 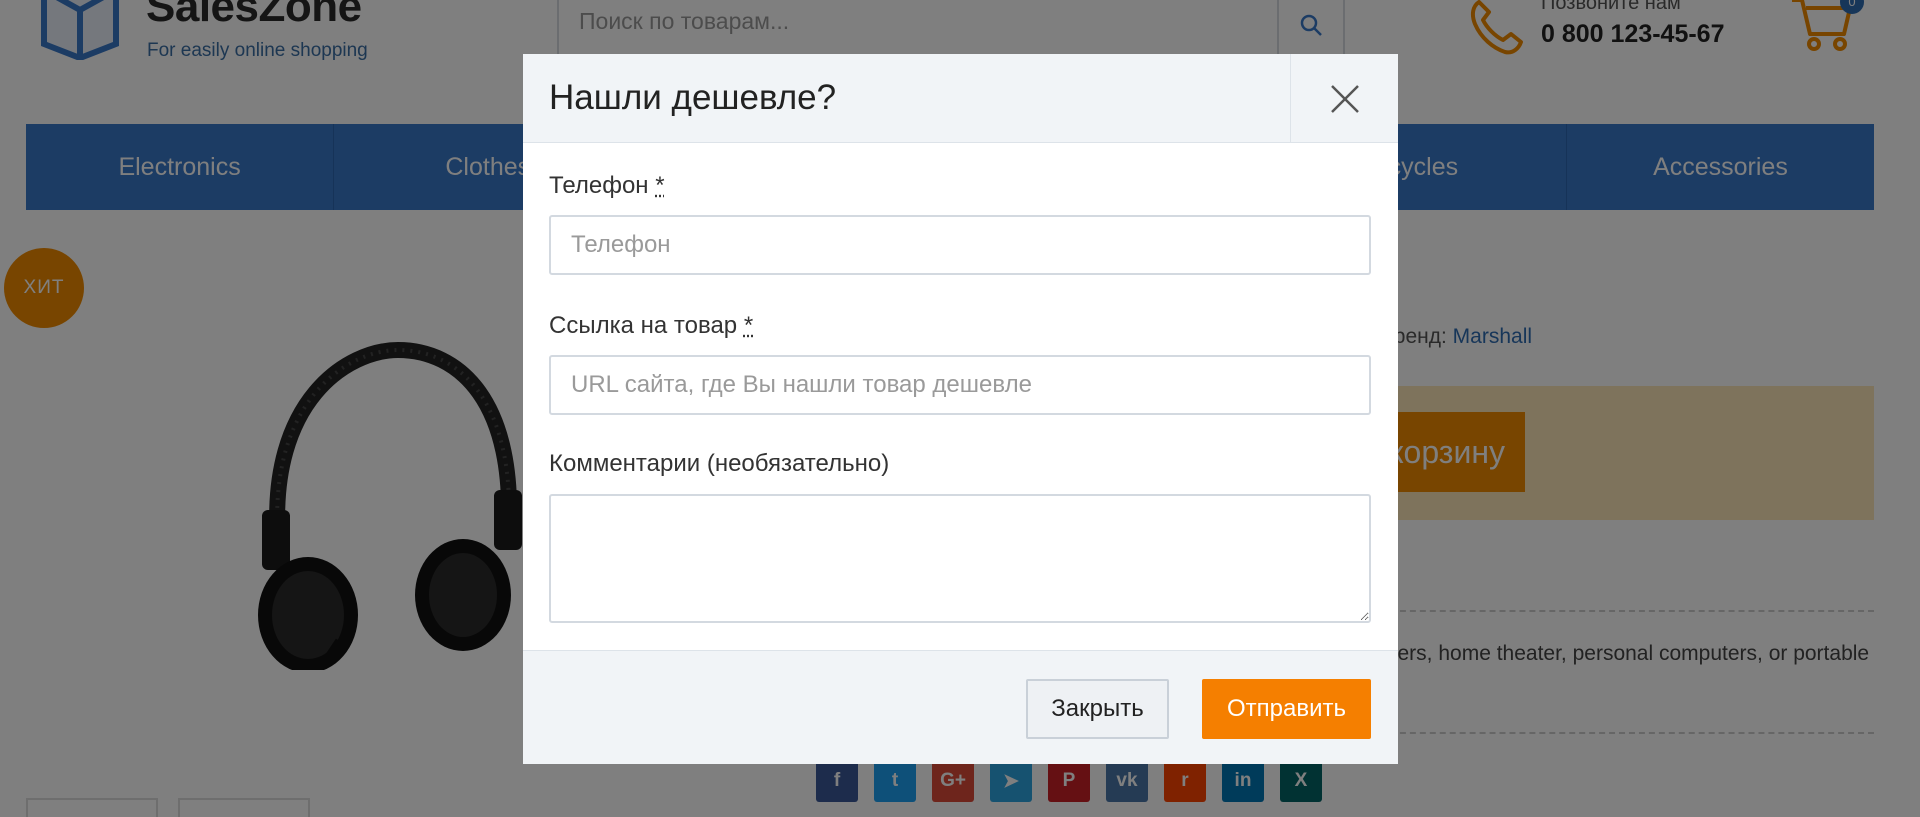 I want to click on phone-field-label: Телефон *, so click(x=607, y=186).